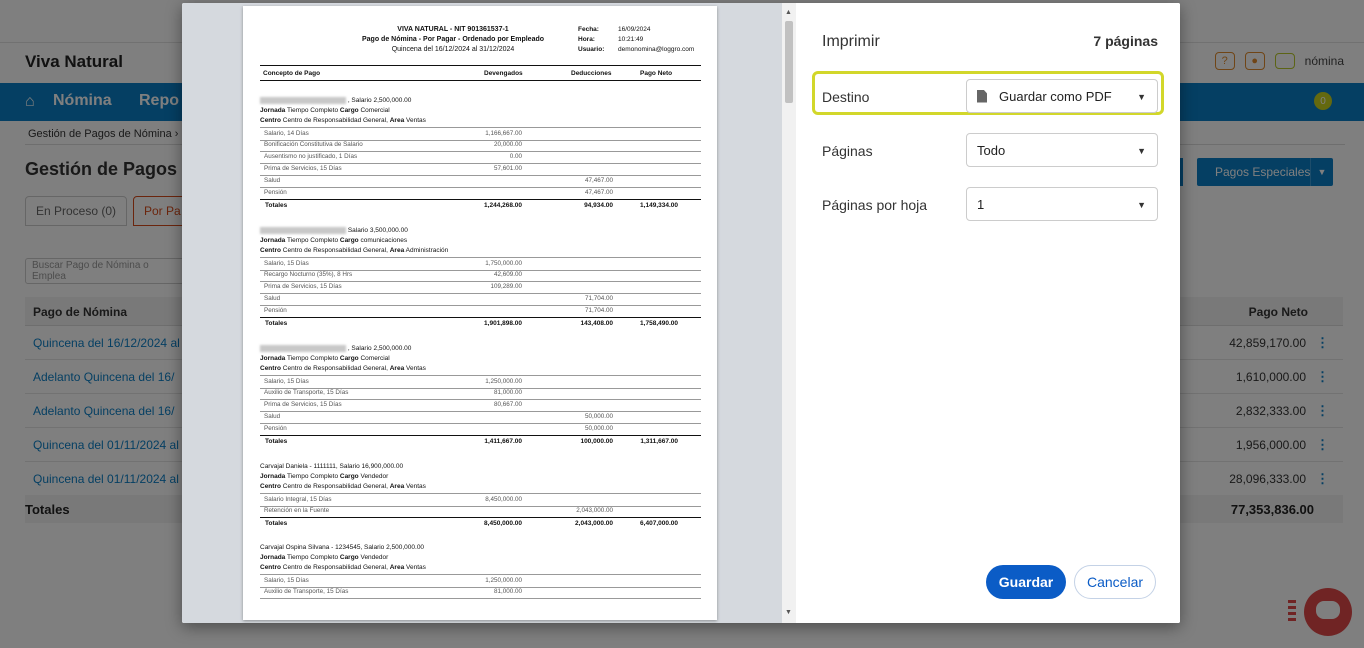  I want to click on line-devengado: 109,289.00, so click(506, 286).